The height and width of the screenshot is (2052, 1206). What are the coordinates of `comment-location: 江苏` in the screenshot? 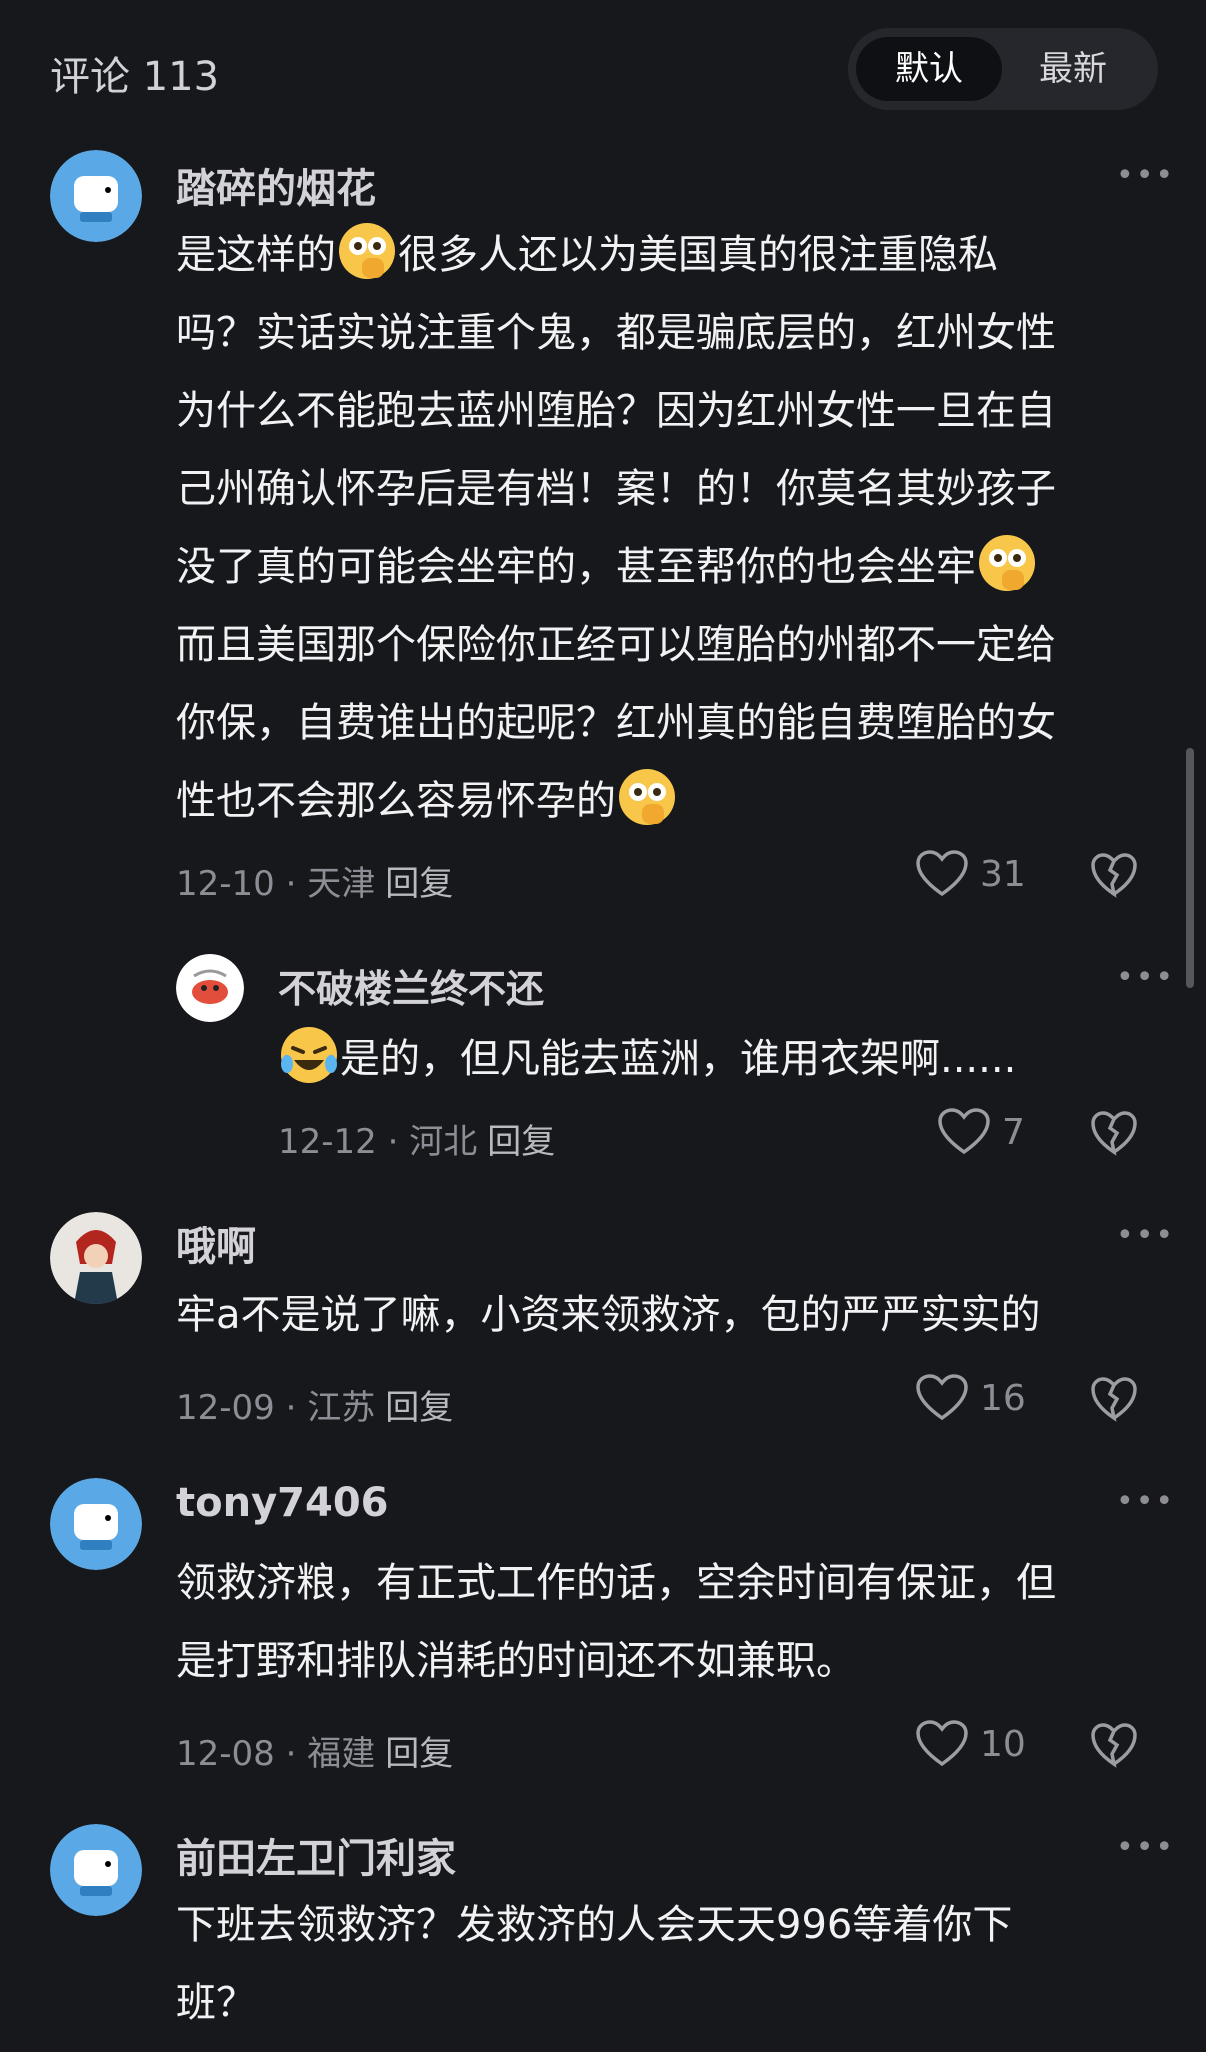 It's located at (341, 1408).